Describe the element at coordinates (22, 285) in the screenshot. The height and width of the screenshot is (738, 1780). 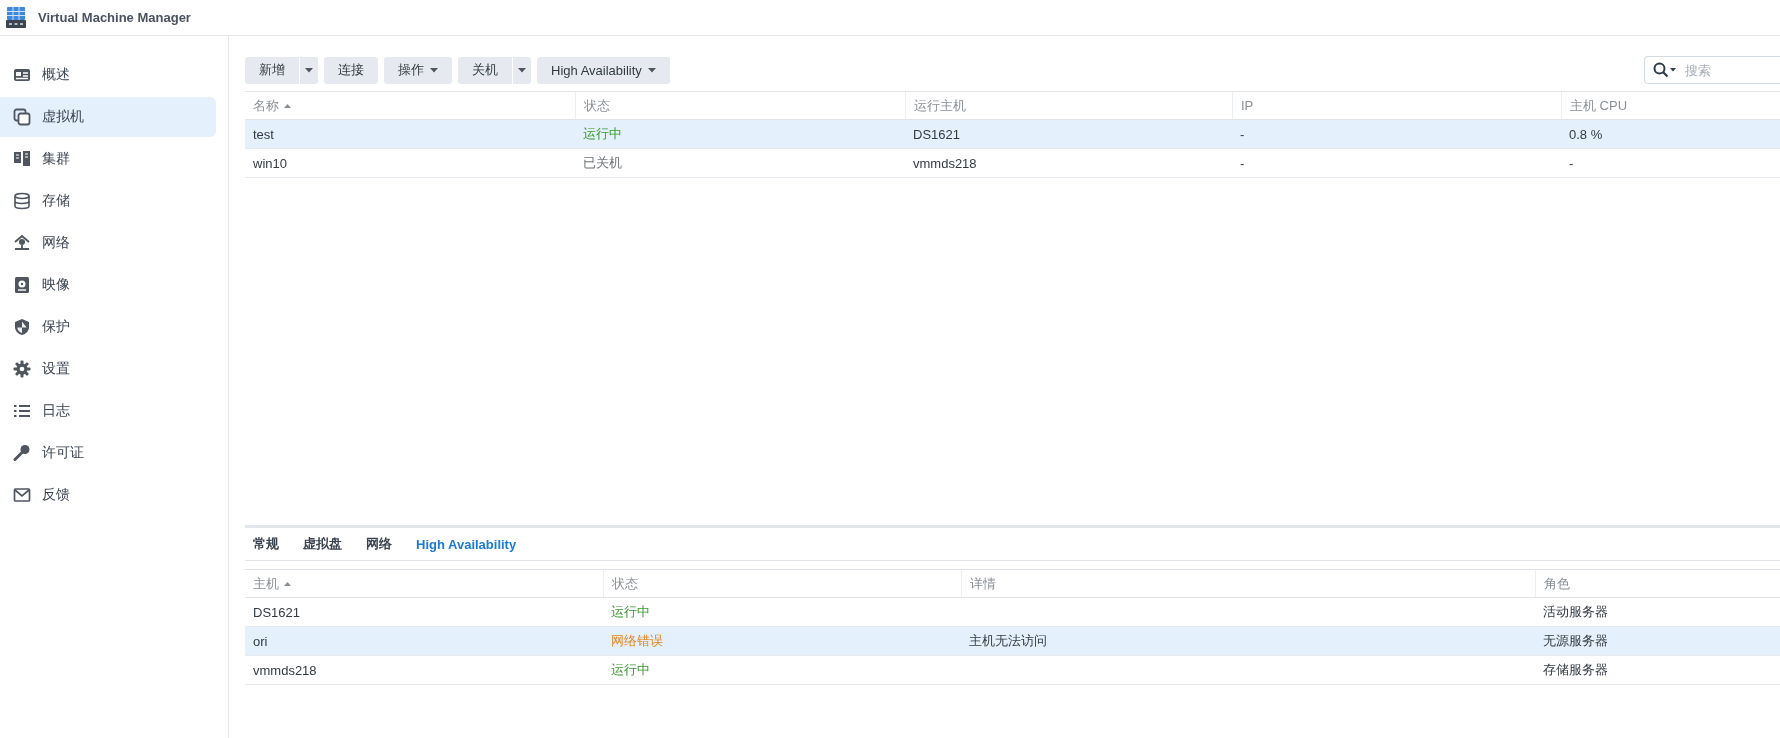
I see `disk-image-icon` at that location.